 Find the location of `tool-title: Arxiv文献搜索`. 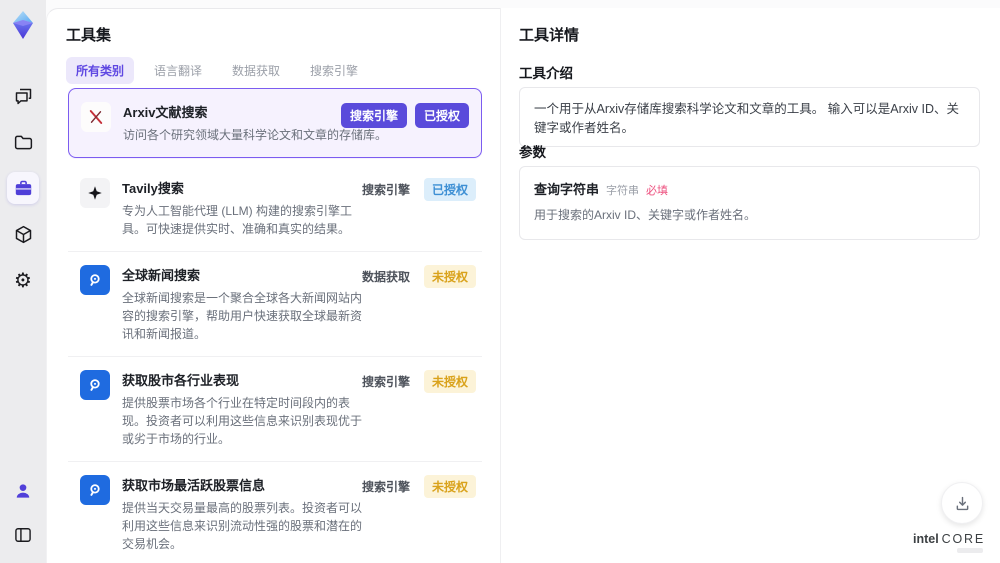

tool-title: Arxiv文献搜索 is located at coordinates (165, 112).